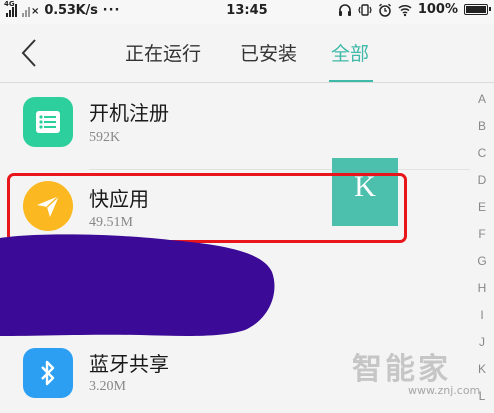 This screenshot has width=494, height=413. I want to click on battery-percent: 100%, so click(437, 9).